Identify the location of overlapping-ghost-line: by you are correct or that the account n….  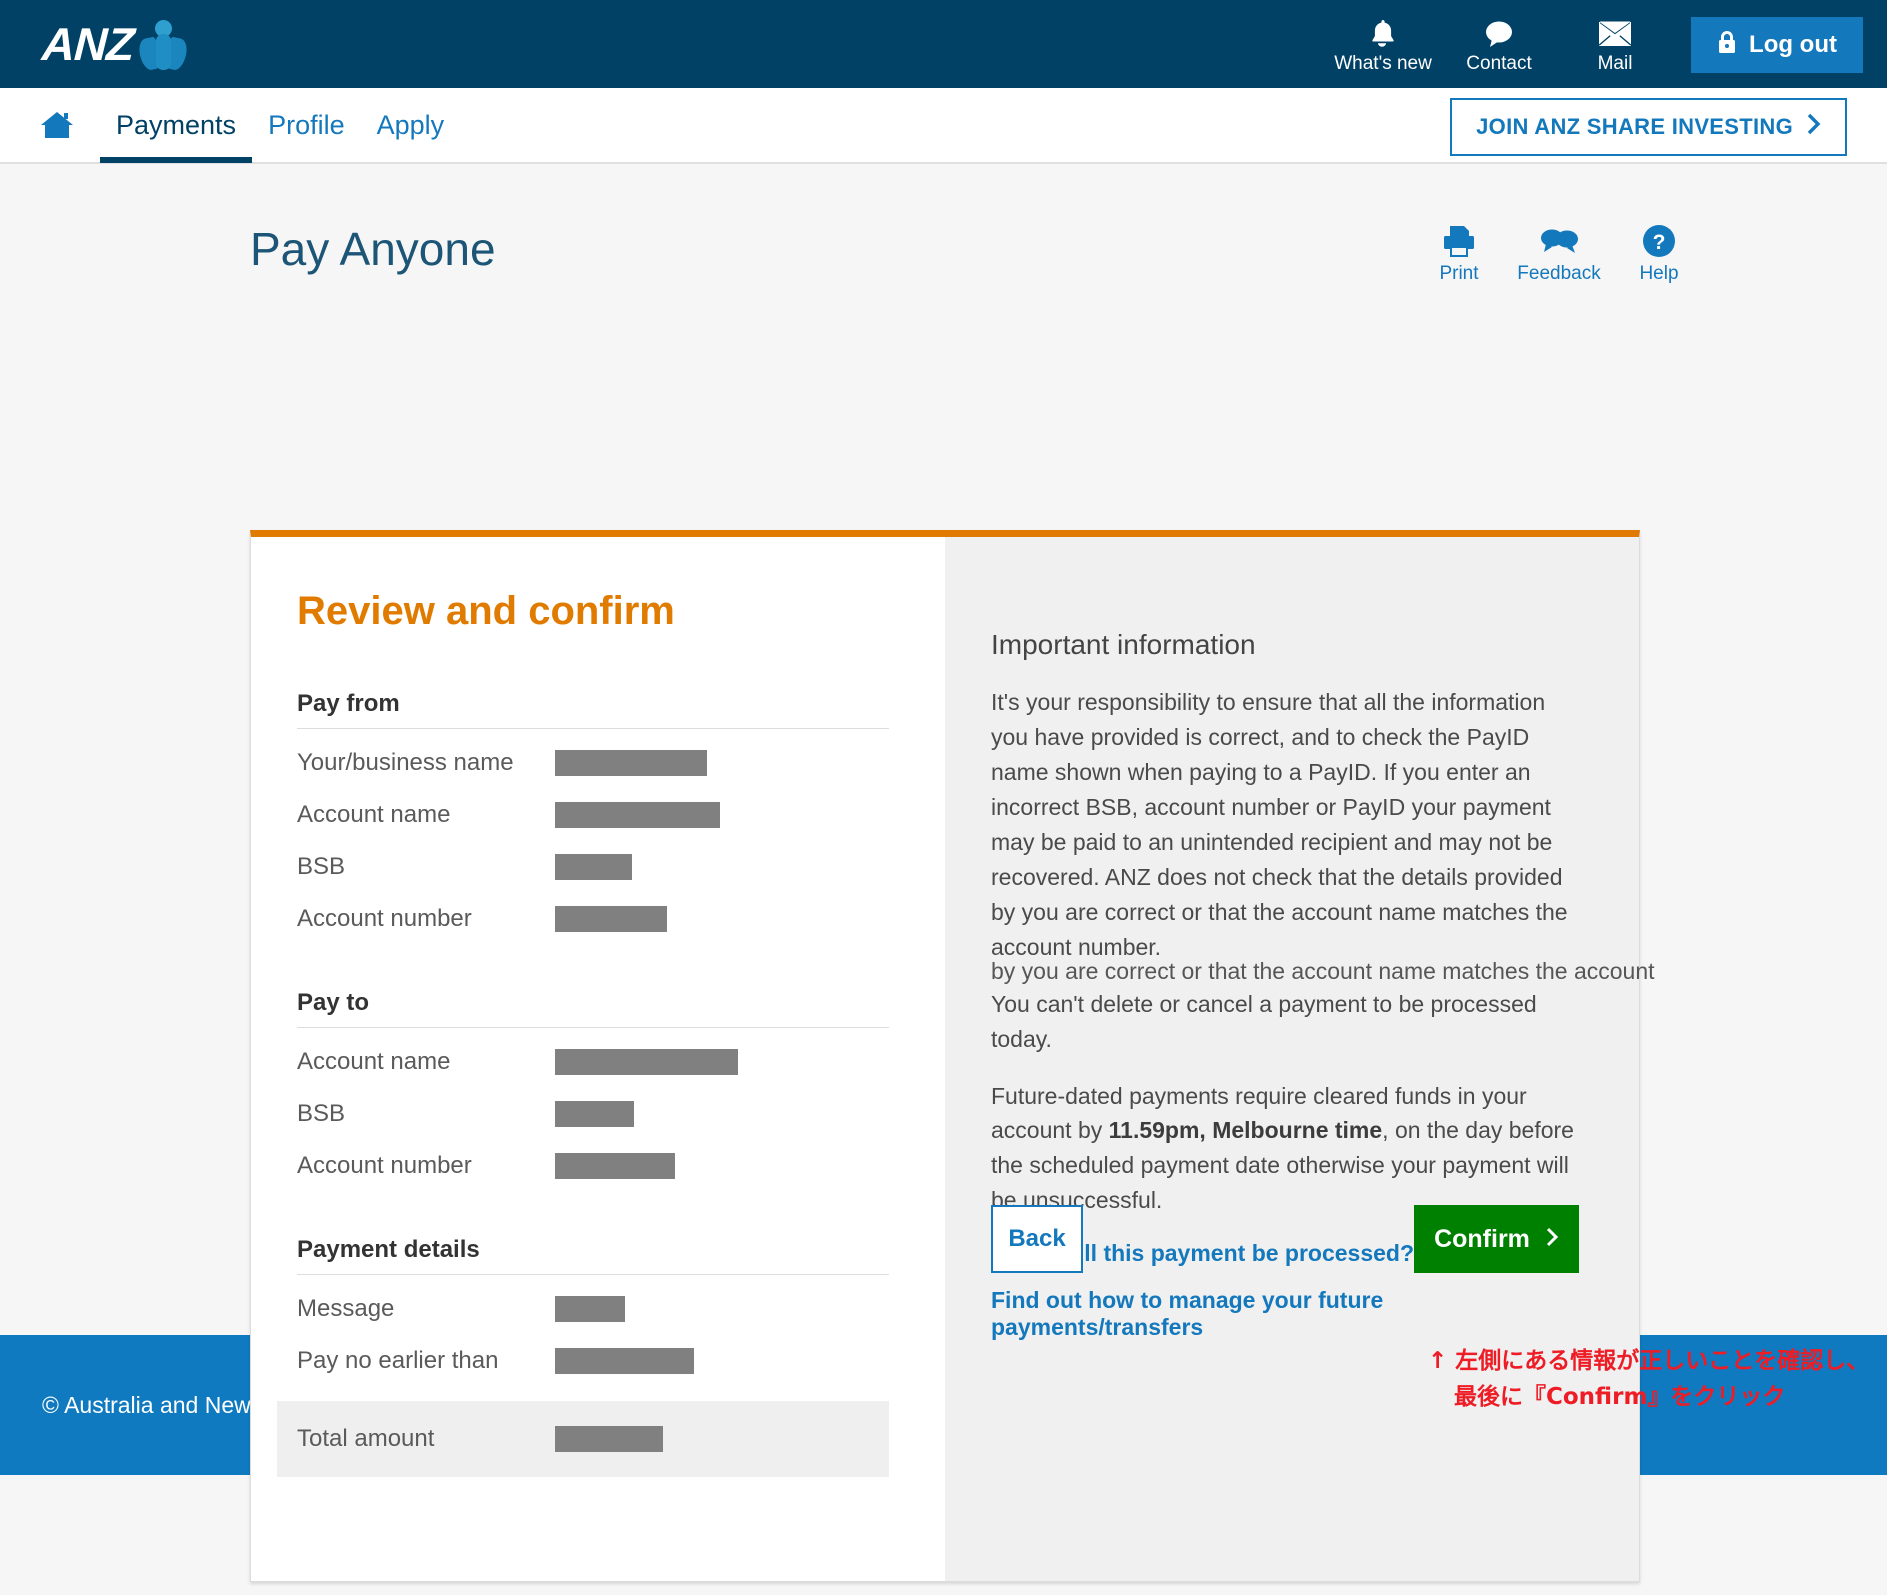
(1323, 970).